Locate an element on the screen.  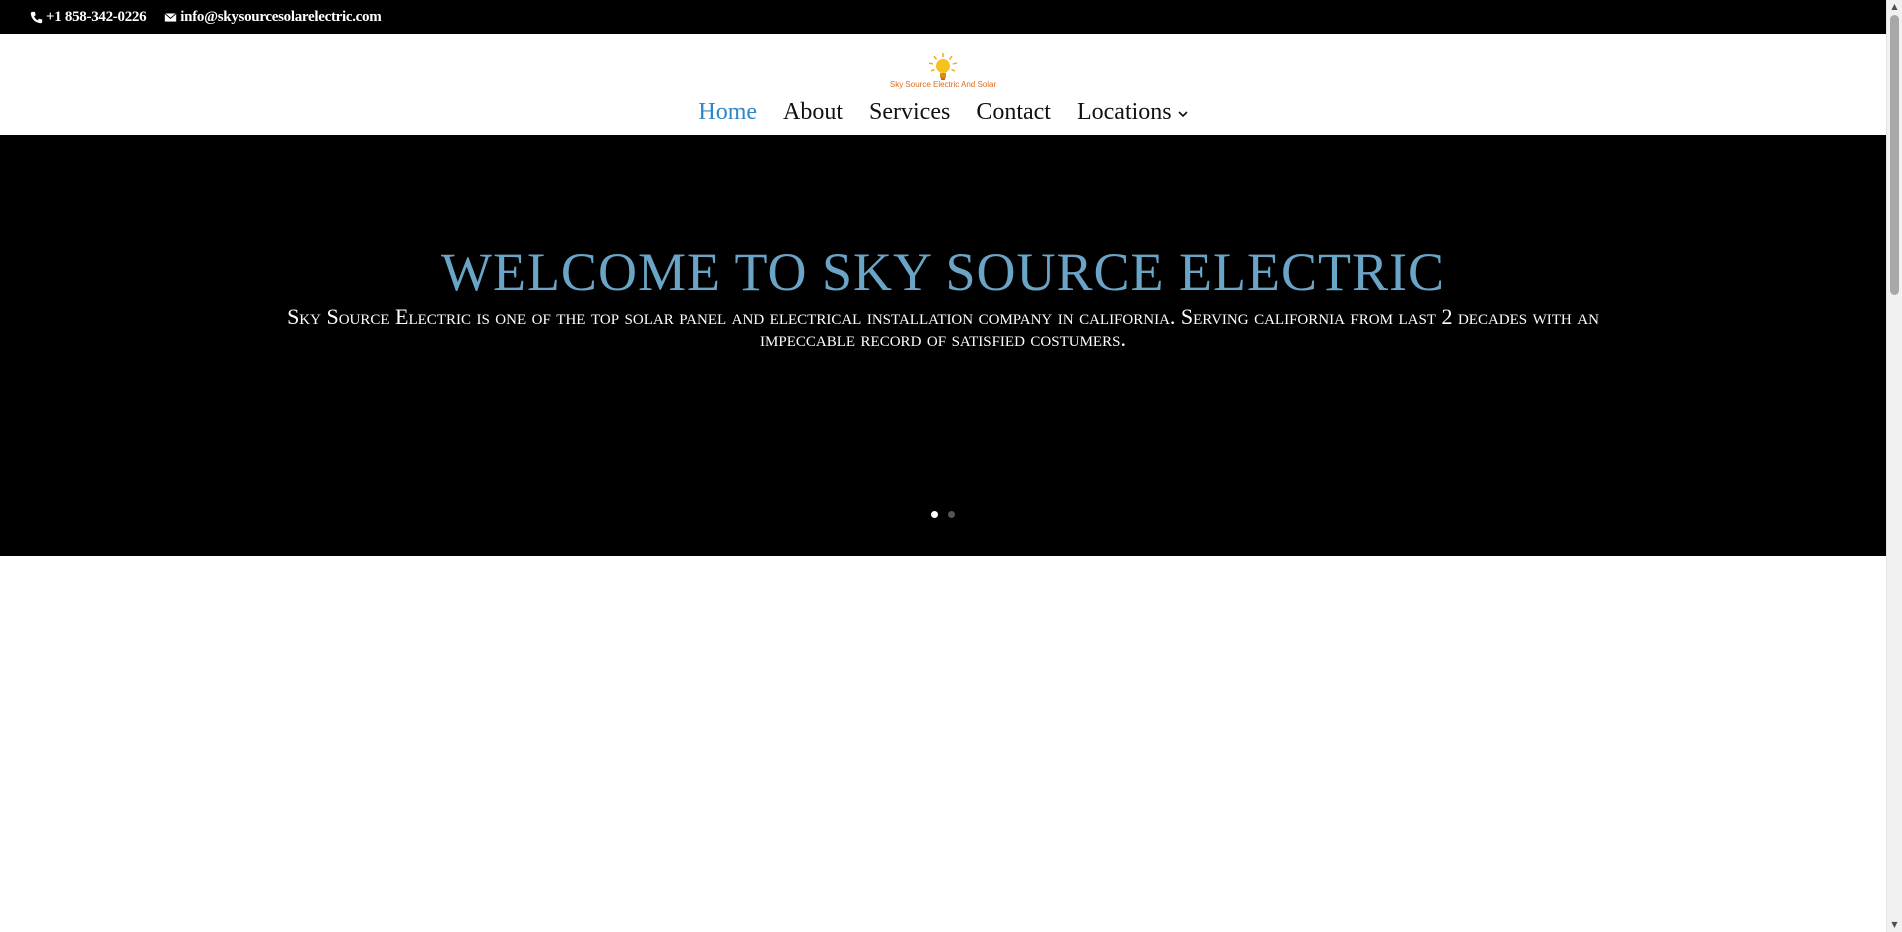
nav-item-about: About is located at coordinates (813, 112).